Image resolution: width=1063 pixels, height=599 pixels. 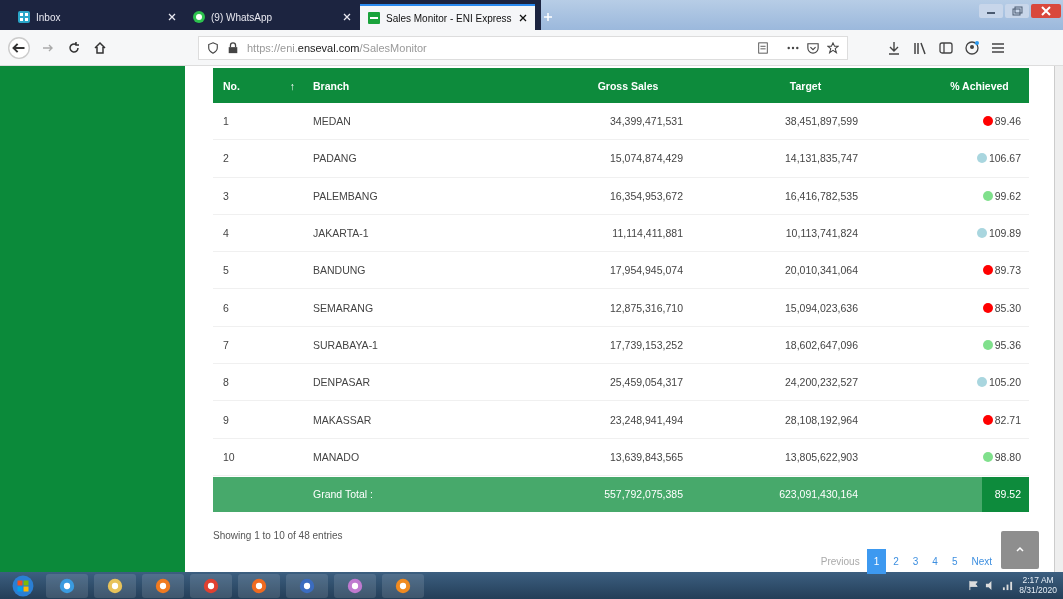 What do you see at coordinates (331, 85) in the screenshot?
I see `column-header: Branch` at bounding box center [331, 85].